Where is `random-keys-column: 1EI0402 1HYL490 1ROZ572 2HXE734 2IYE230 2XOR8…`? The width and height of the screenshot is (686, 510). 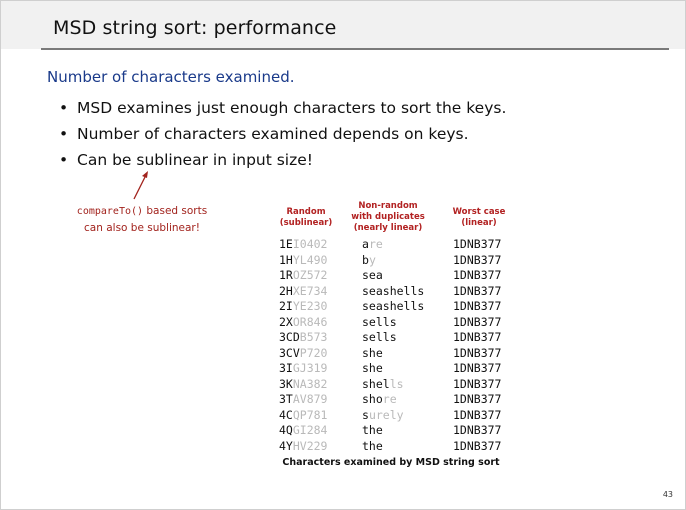 random-keys-column: 1EI0402 1HYL490 1ROZ572 2HXE734 2IYE230 2XOR8… is located at coordinates (303, 345).